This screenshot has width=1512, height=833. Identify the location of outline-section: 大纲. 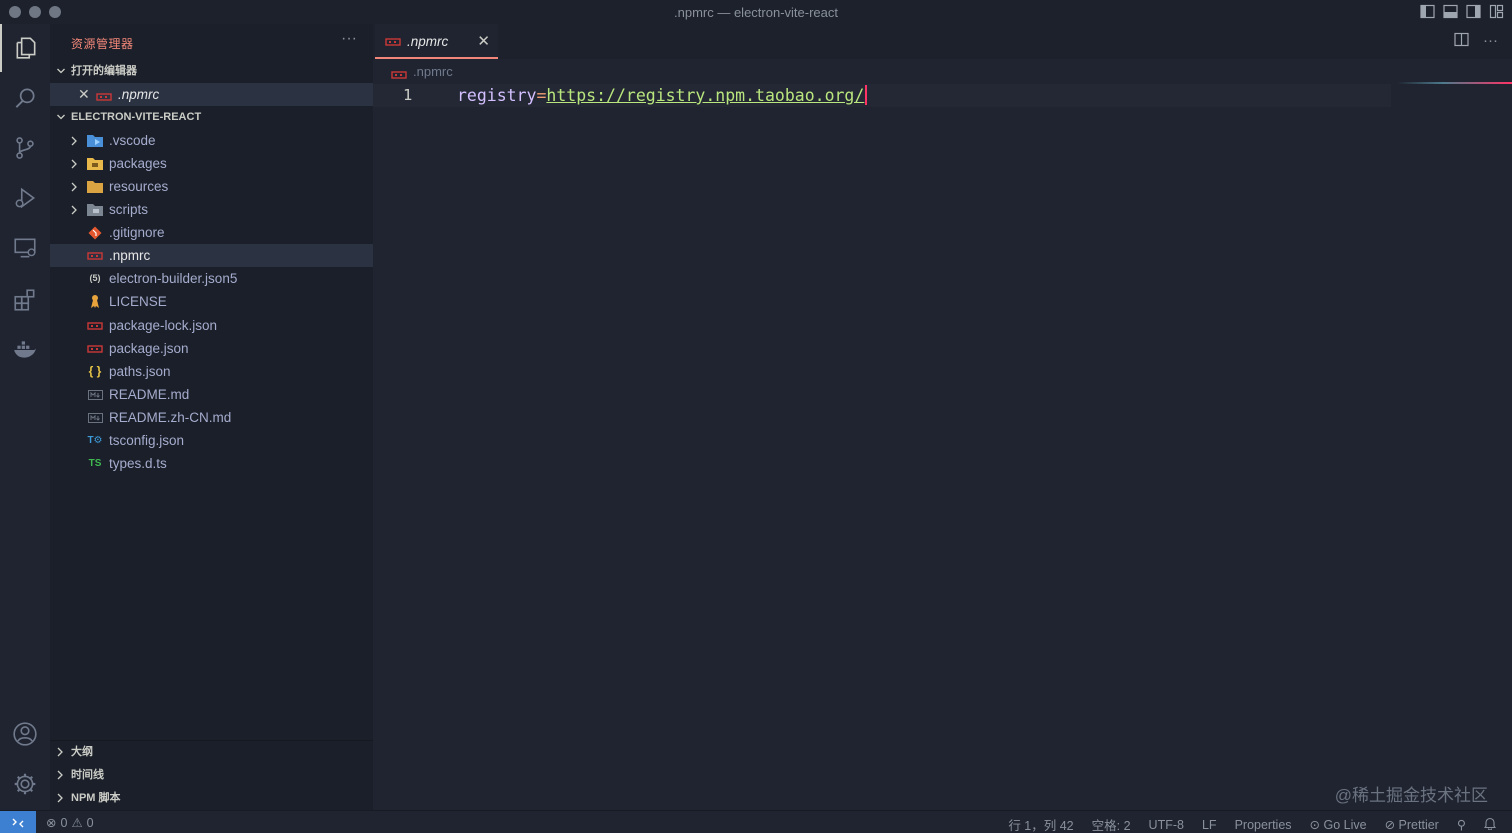
(211, 752).